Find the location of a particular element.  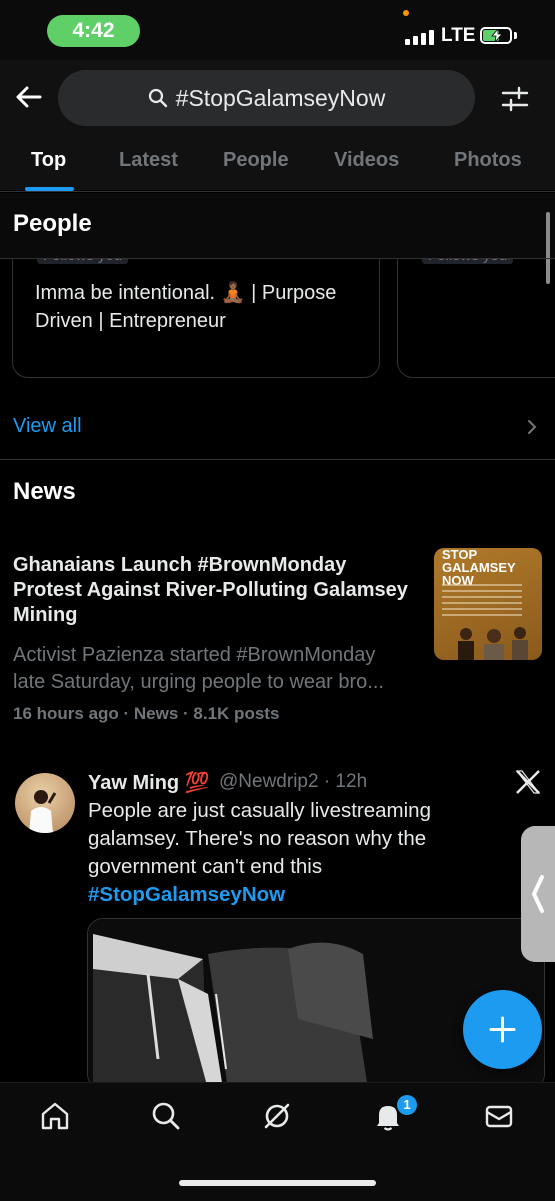

back-arrow-icon is located at coordinates (29, 97).